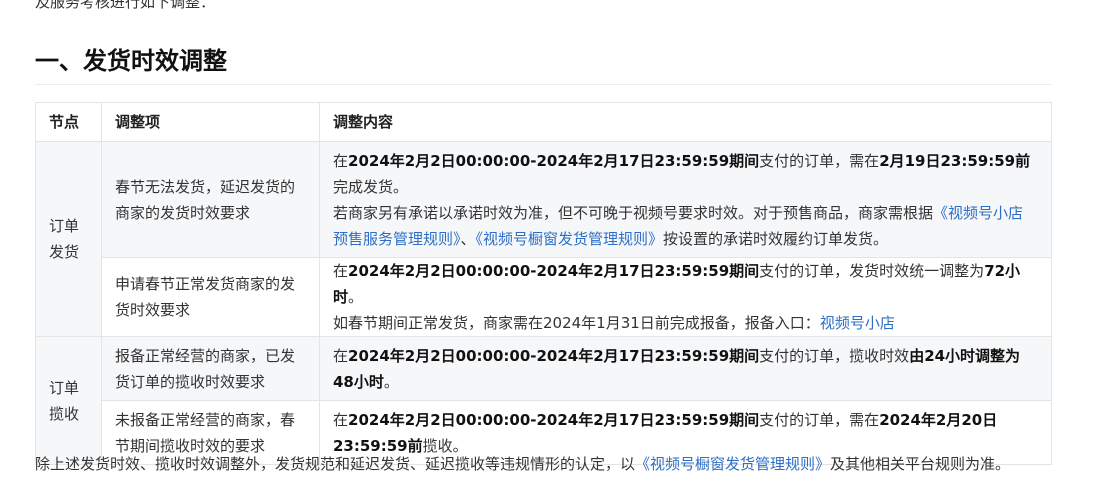 This screenshot has width=1102, height=500. What do you see at coordinates (468, 238) in the screenshot?
I see `text-segment: 、` at bounding box center [468, 238].